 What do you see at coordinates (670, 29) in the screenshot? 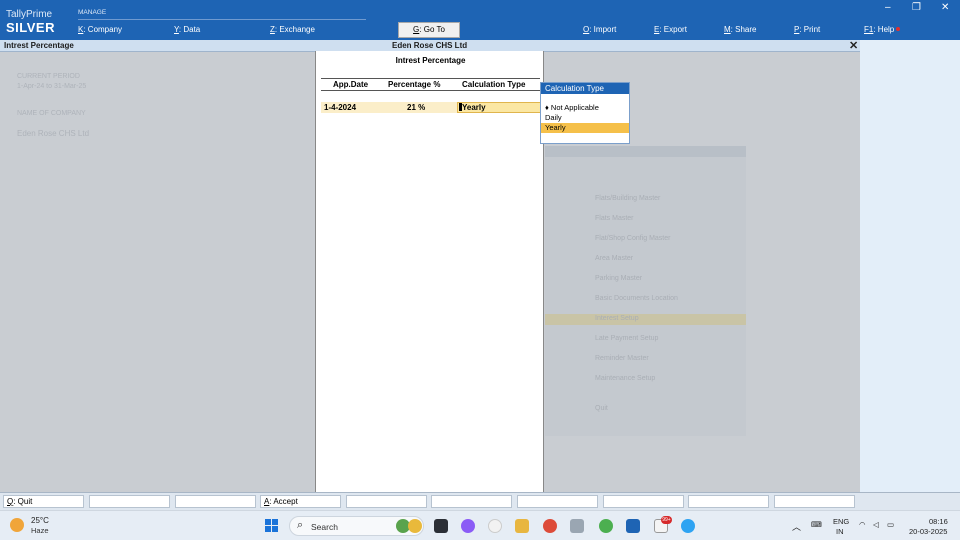
I see `menu-export: E: Export` at bounding box center [670, 29].